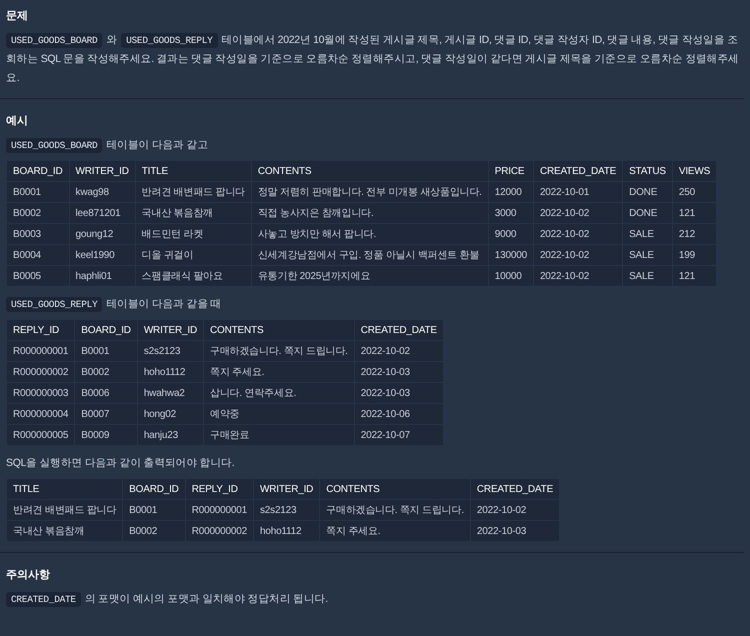 The image size is (750, 636). What do you see at coordinates (375, 599) in the screenshot?
I see `paragraph-text: CREATED_DATE 의 포맷이 예시의 포맷과 일치해야 정답처리 됩니다.` at bounding box center [375, 599].